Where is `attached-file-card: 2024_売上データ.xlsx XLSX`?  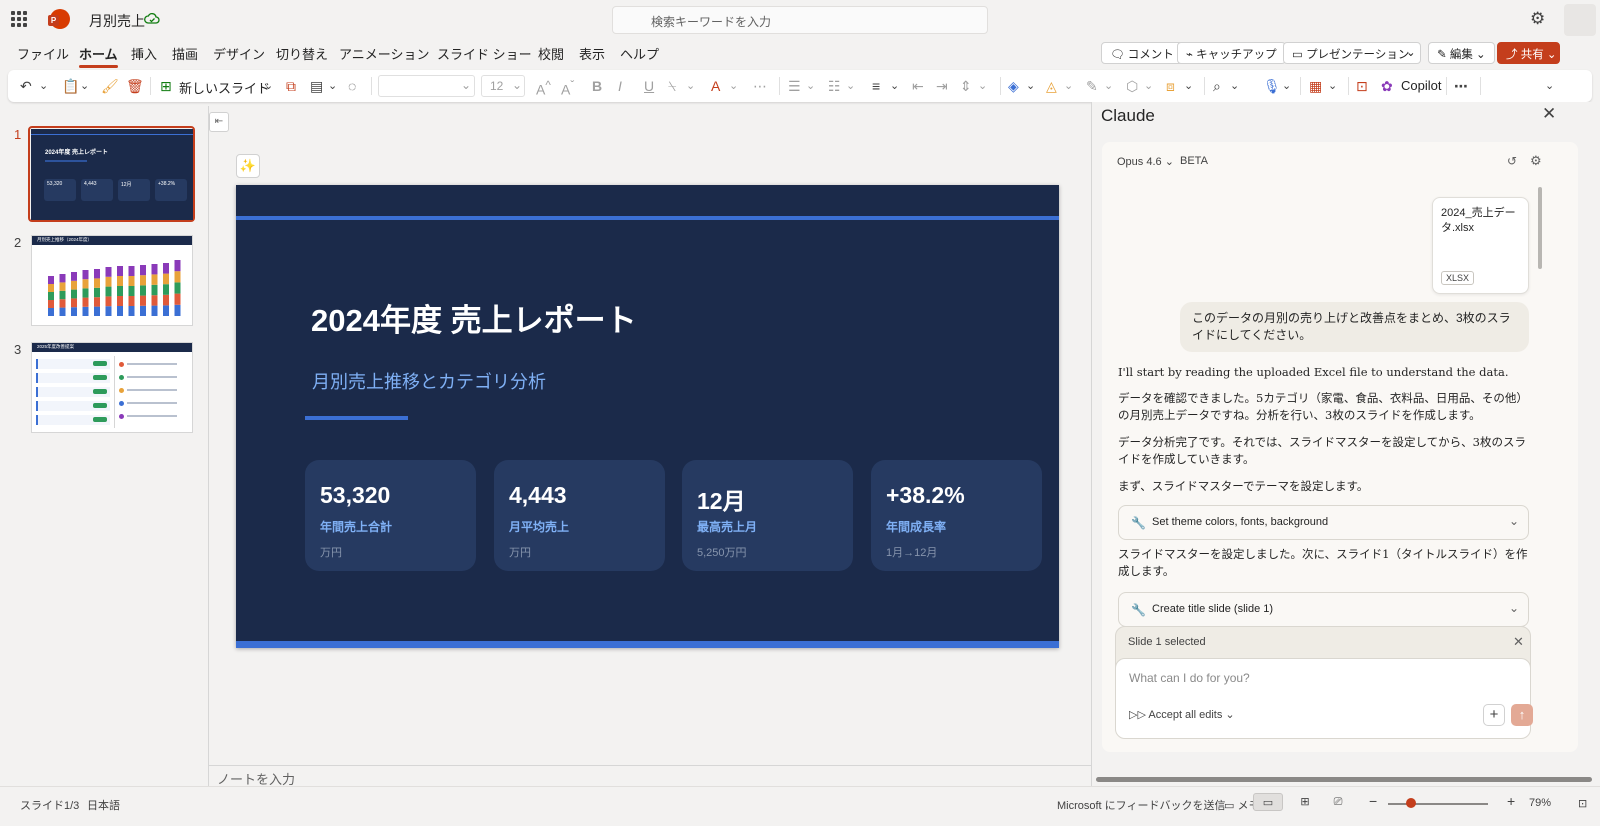 attached-file-card: 2024_売上データ.xlsx XLSX is located at coordinates (1480, 245).